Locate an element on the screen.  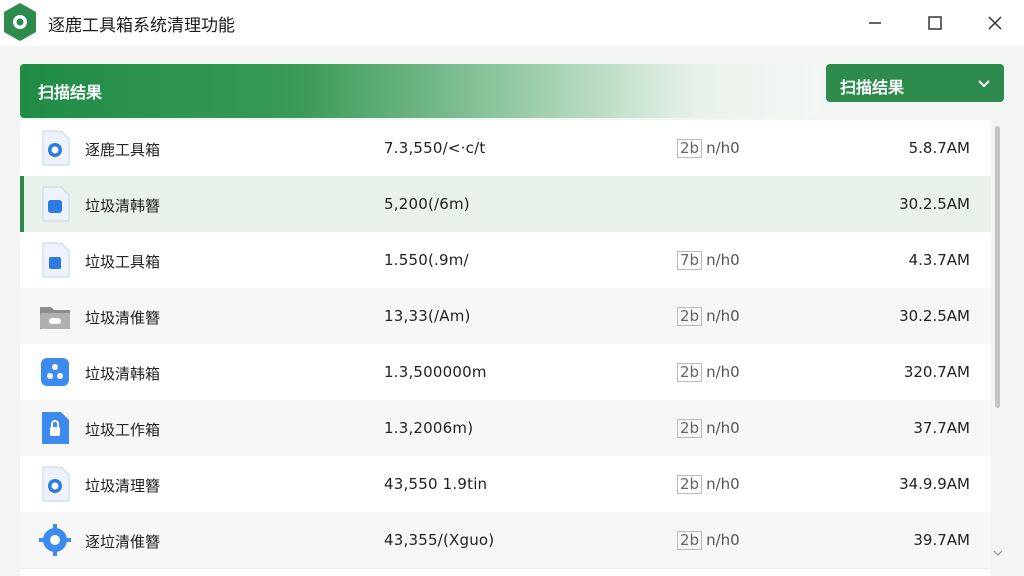
results-title: 扫描结果 is located at coordinates (70, 92).